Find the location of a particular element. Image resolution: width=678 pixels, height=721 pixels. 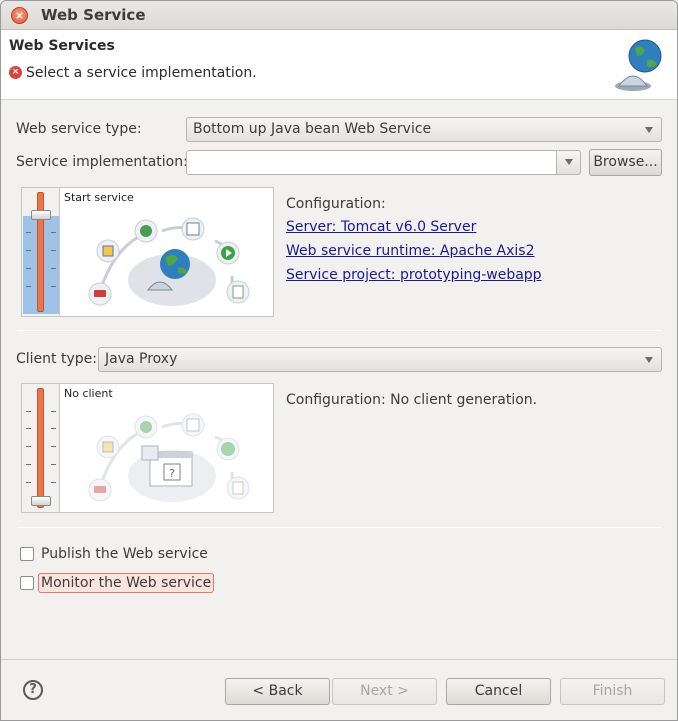

publish-label: Publish the Web service is located at coordinates (124, 554).